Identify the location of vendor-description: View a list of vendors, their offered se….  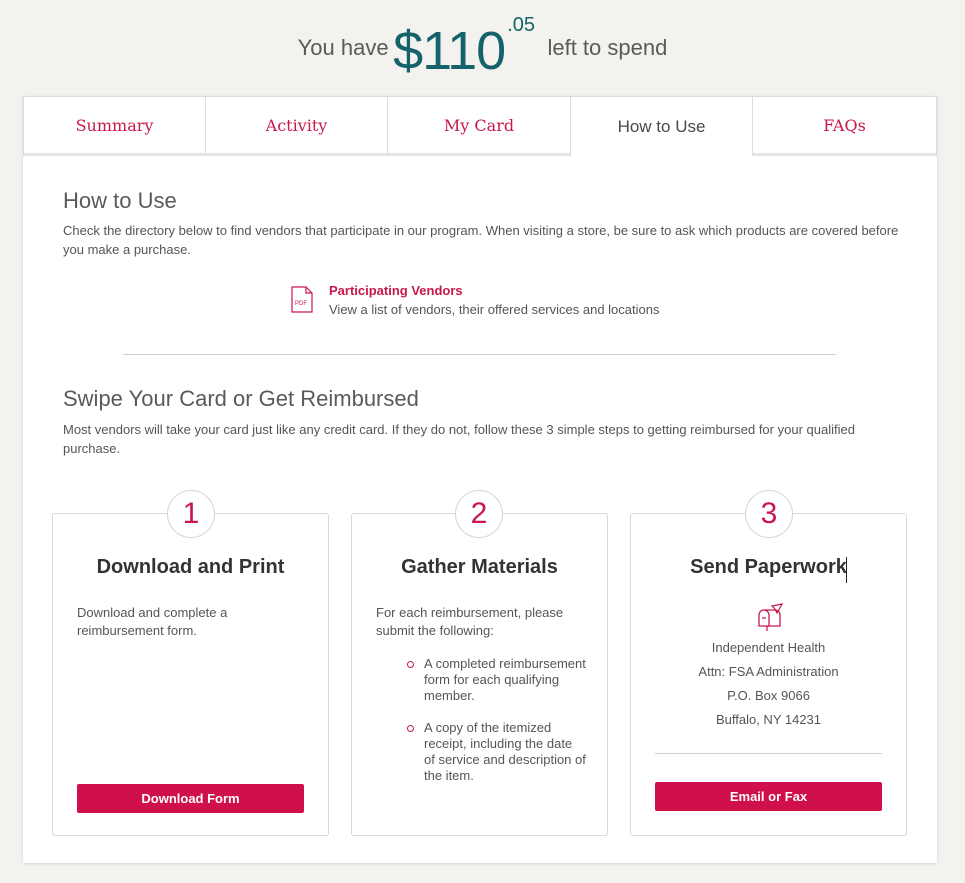
(494, 309).